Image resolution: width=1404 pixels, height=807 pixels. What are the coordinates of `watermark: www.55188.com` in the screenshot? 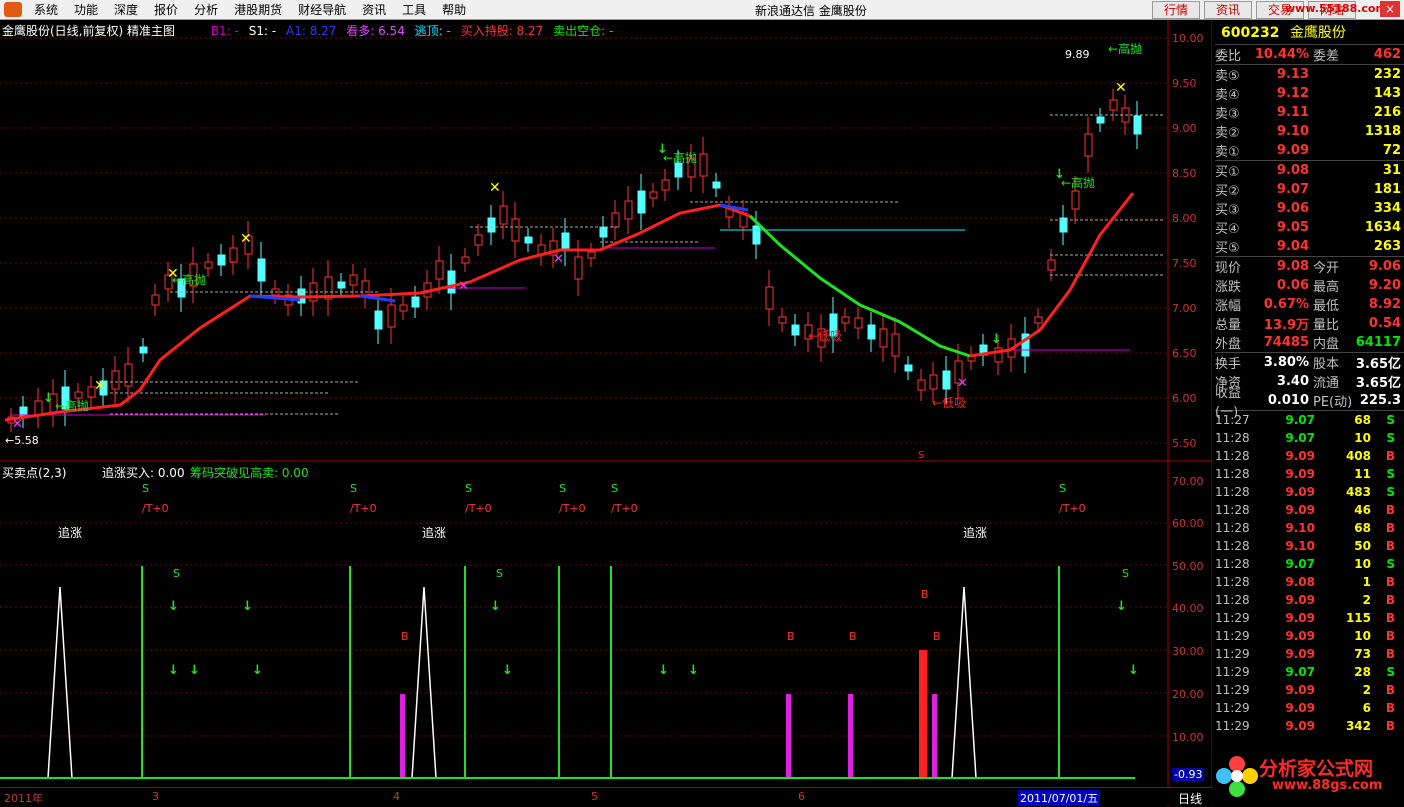 It's located at (1336, 8).